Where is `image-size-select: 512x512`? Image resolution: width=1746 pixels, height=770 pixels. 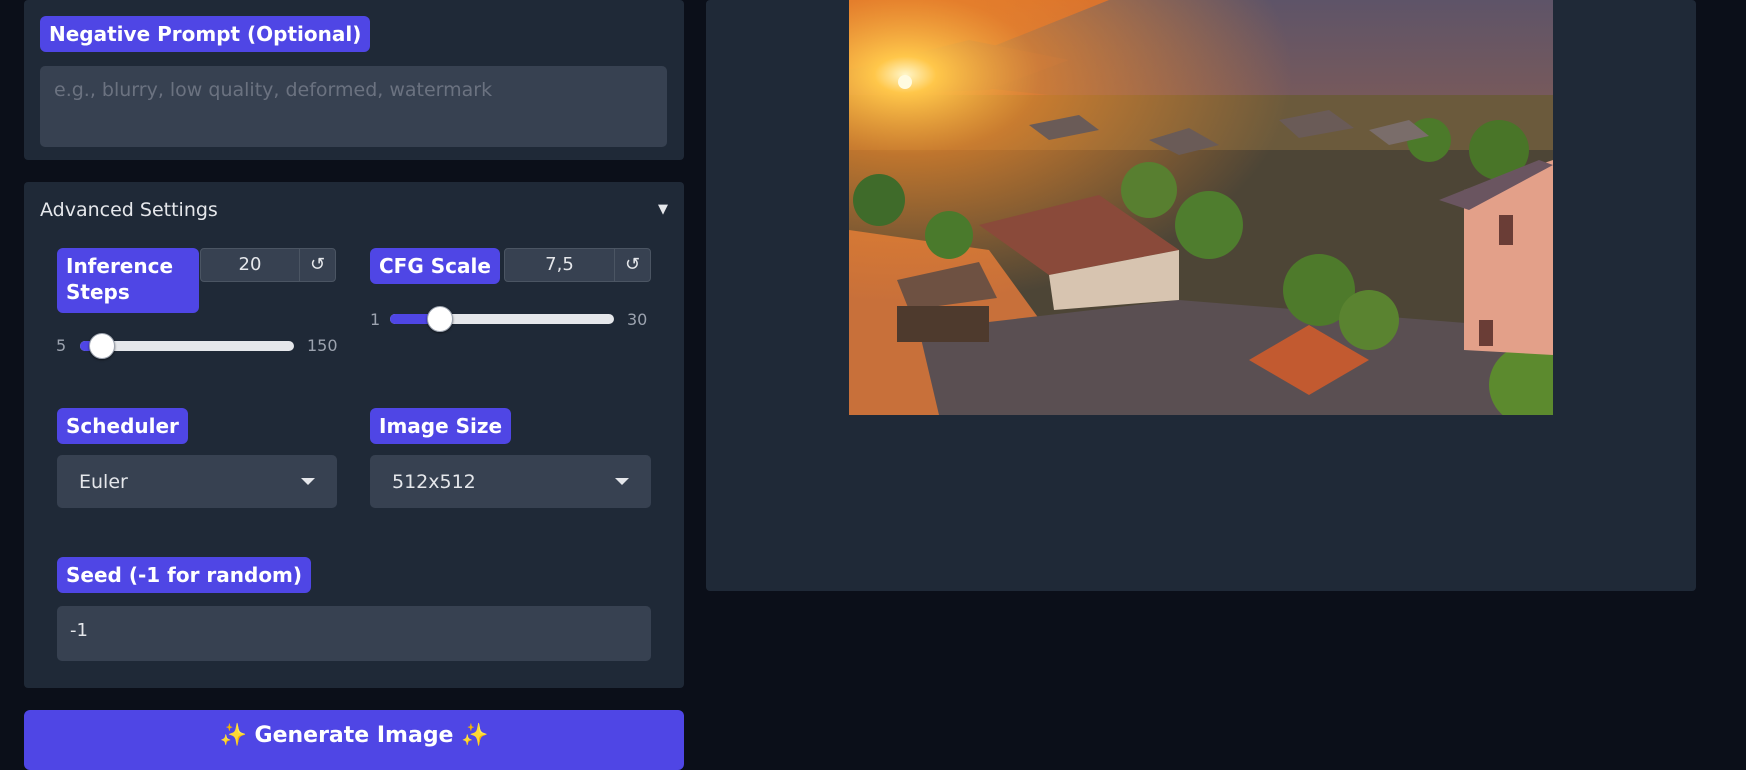
image-size-select: 512x512 is located at coordinates (510, 481).